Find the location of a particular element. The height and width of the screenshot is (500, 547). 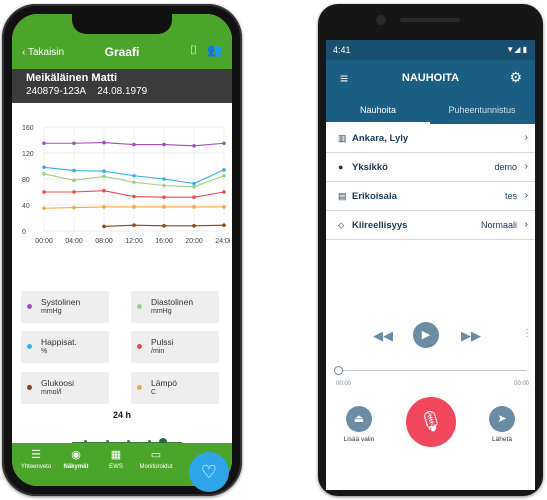

y-tick-label: 80 is located at coordinates (26, 180).